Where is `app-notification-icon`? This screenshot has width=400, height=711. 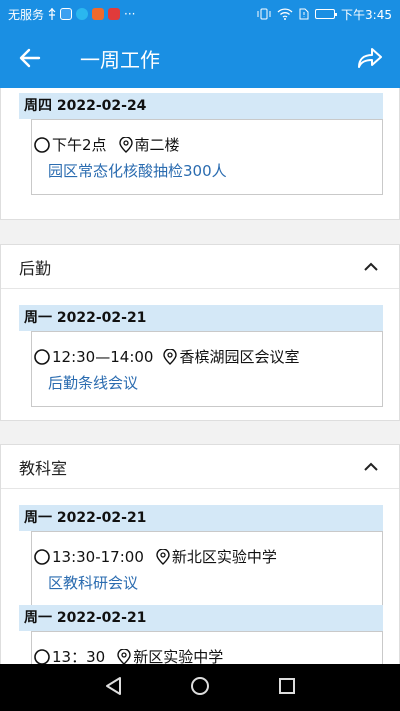
app-notification-icon is located at coordinates (66, 14).